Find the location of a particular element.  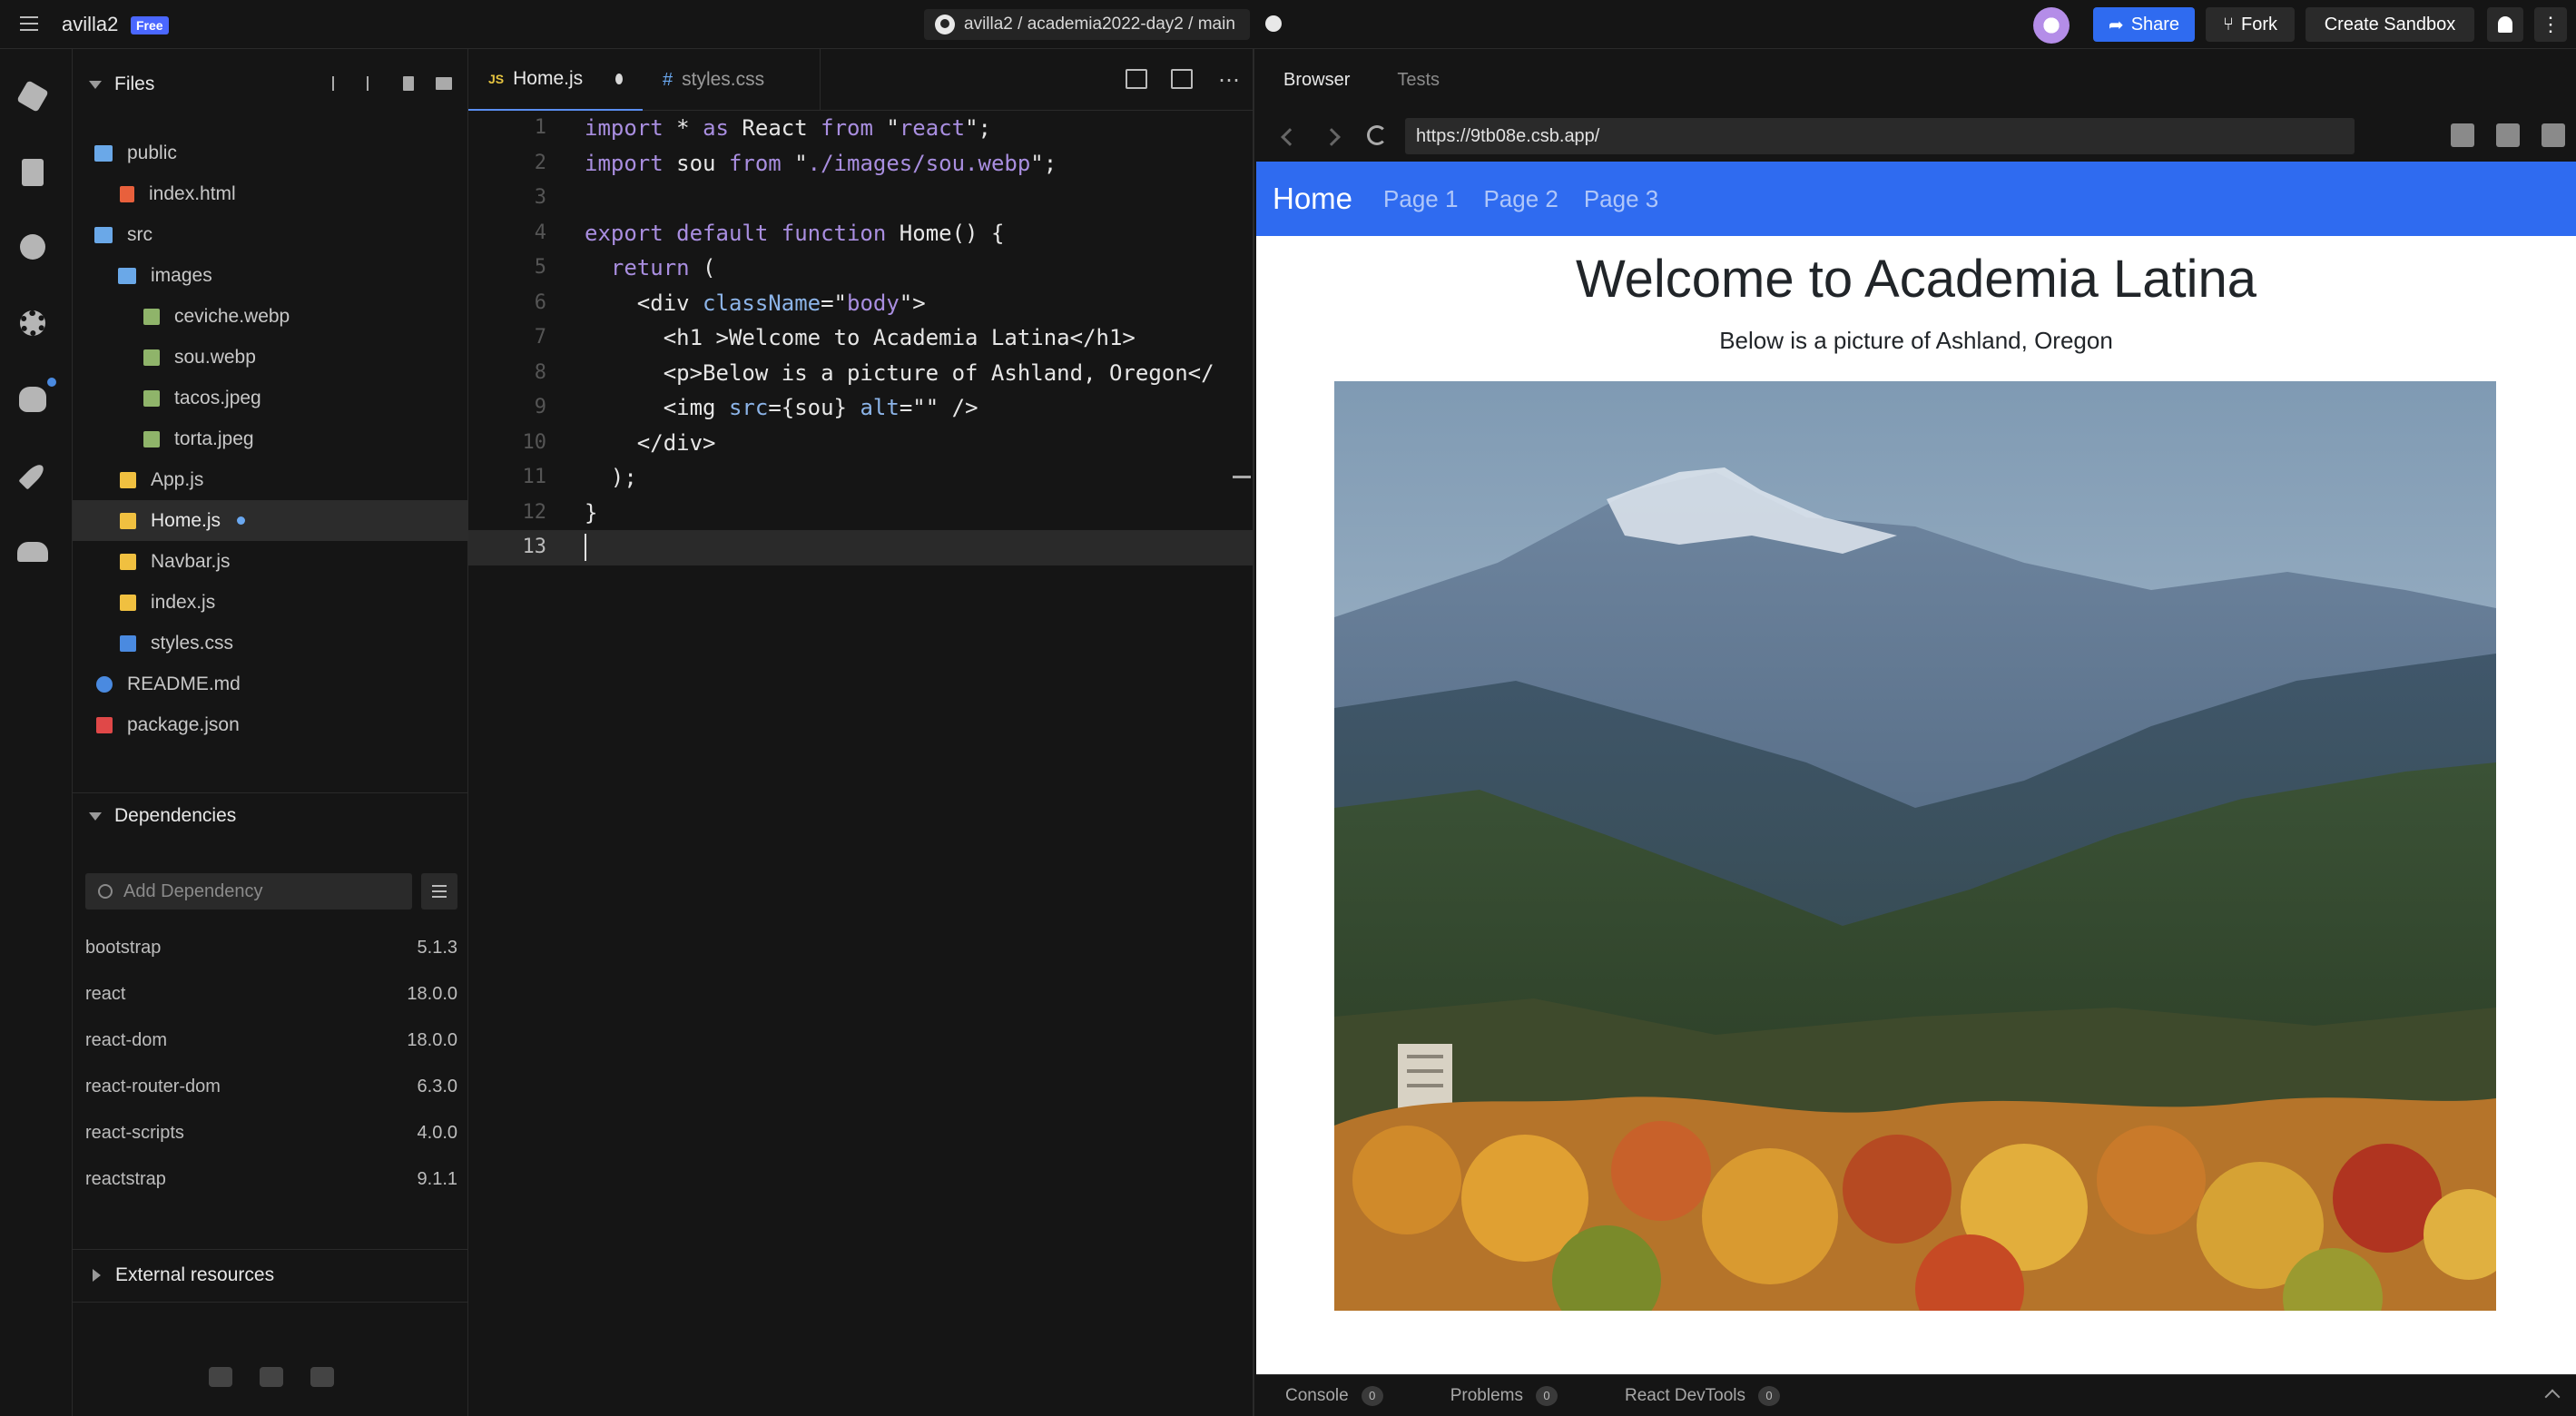

tree-item-public: public is located at coordinates (270, 153).